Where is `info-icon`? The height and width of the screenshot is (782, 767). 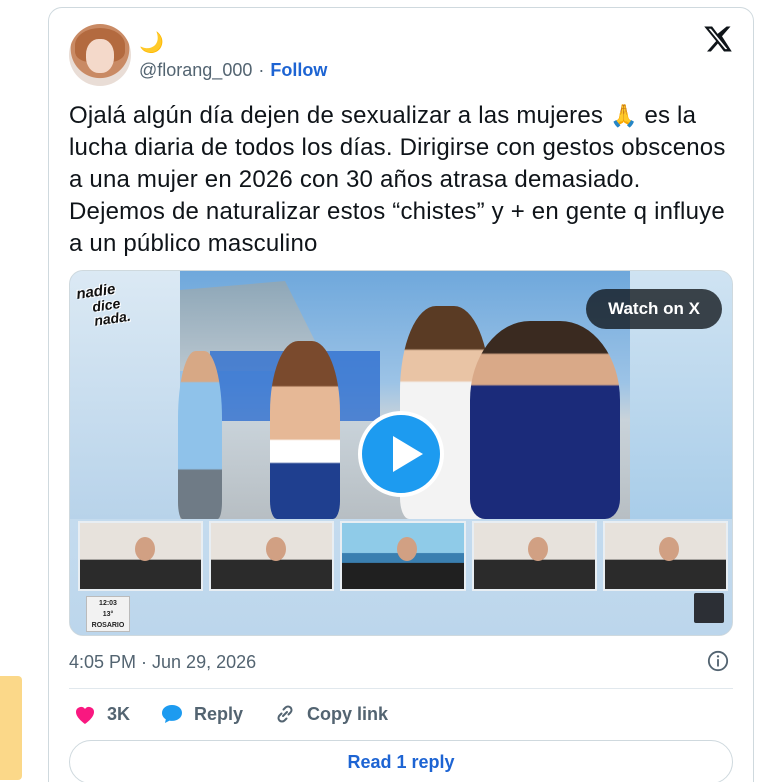
info-icon is located at coordinates (718, 661).